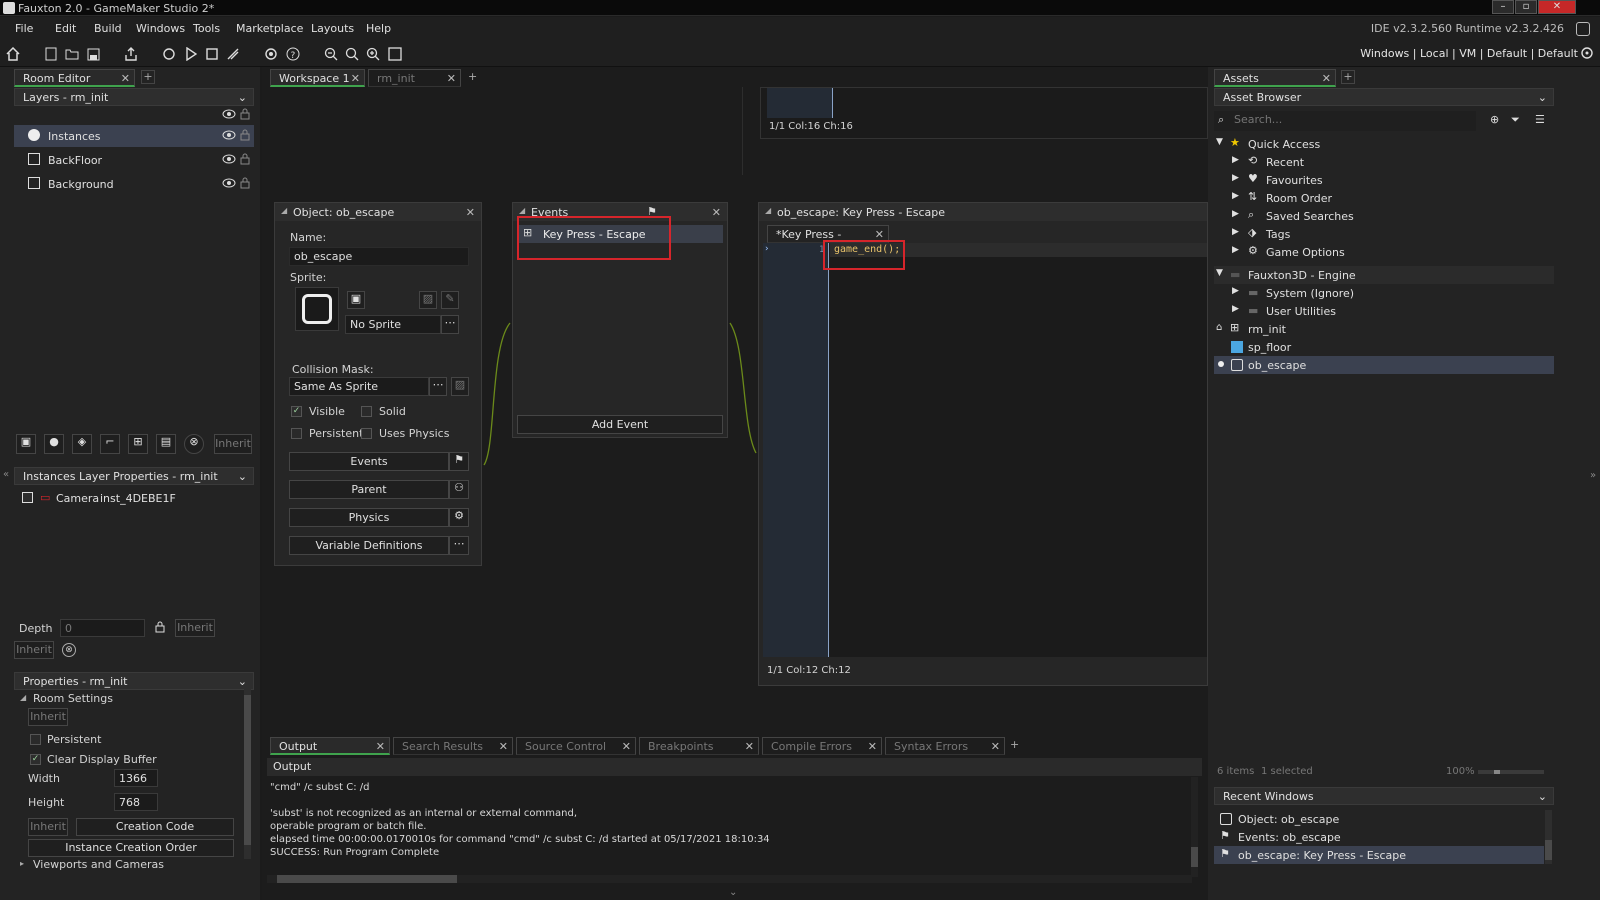  I want to click on more-icon: ⋯, so click(459, 545).